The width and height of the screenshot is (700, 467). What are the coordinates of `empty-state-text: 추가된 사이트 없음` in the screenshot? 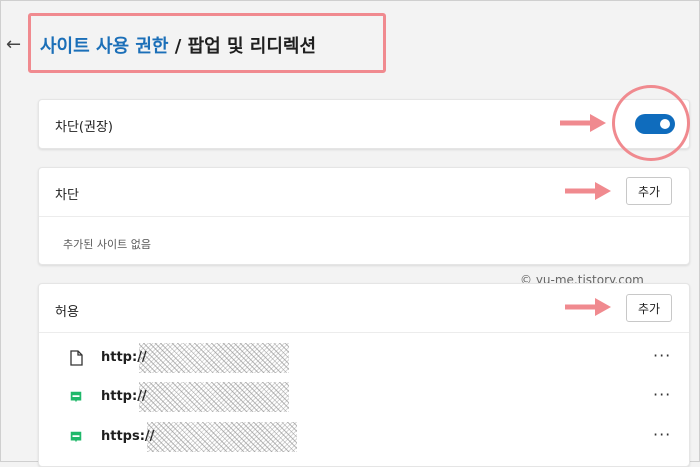 It's located at (107, 244).